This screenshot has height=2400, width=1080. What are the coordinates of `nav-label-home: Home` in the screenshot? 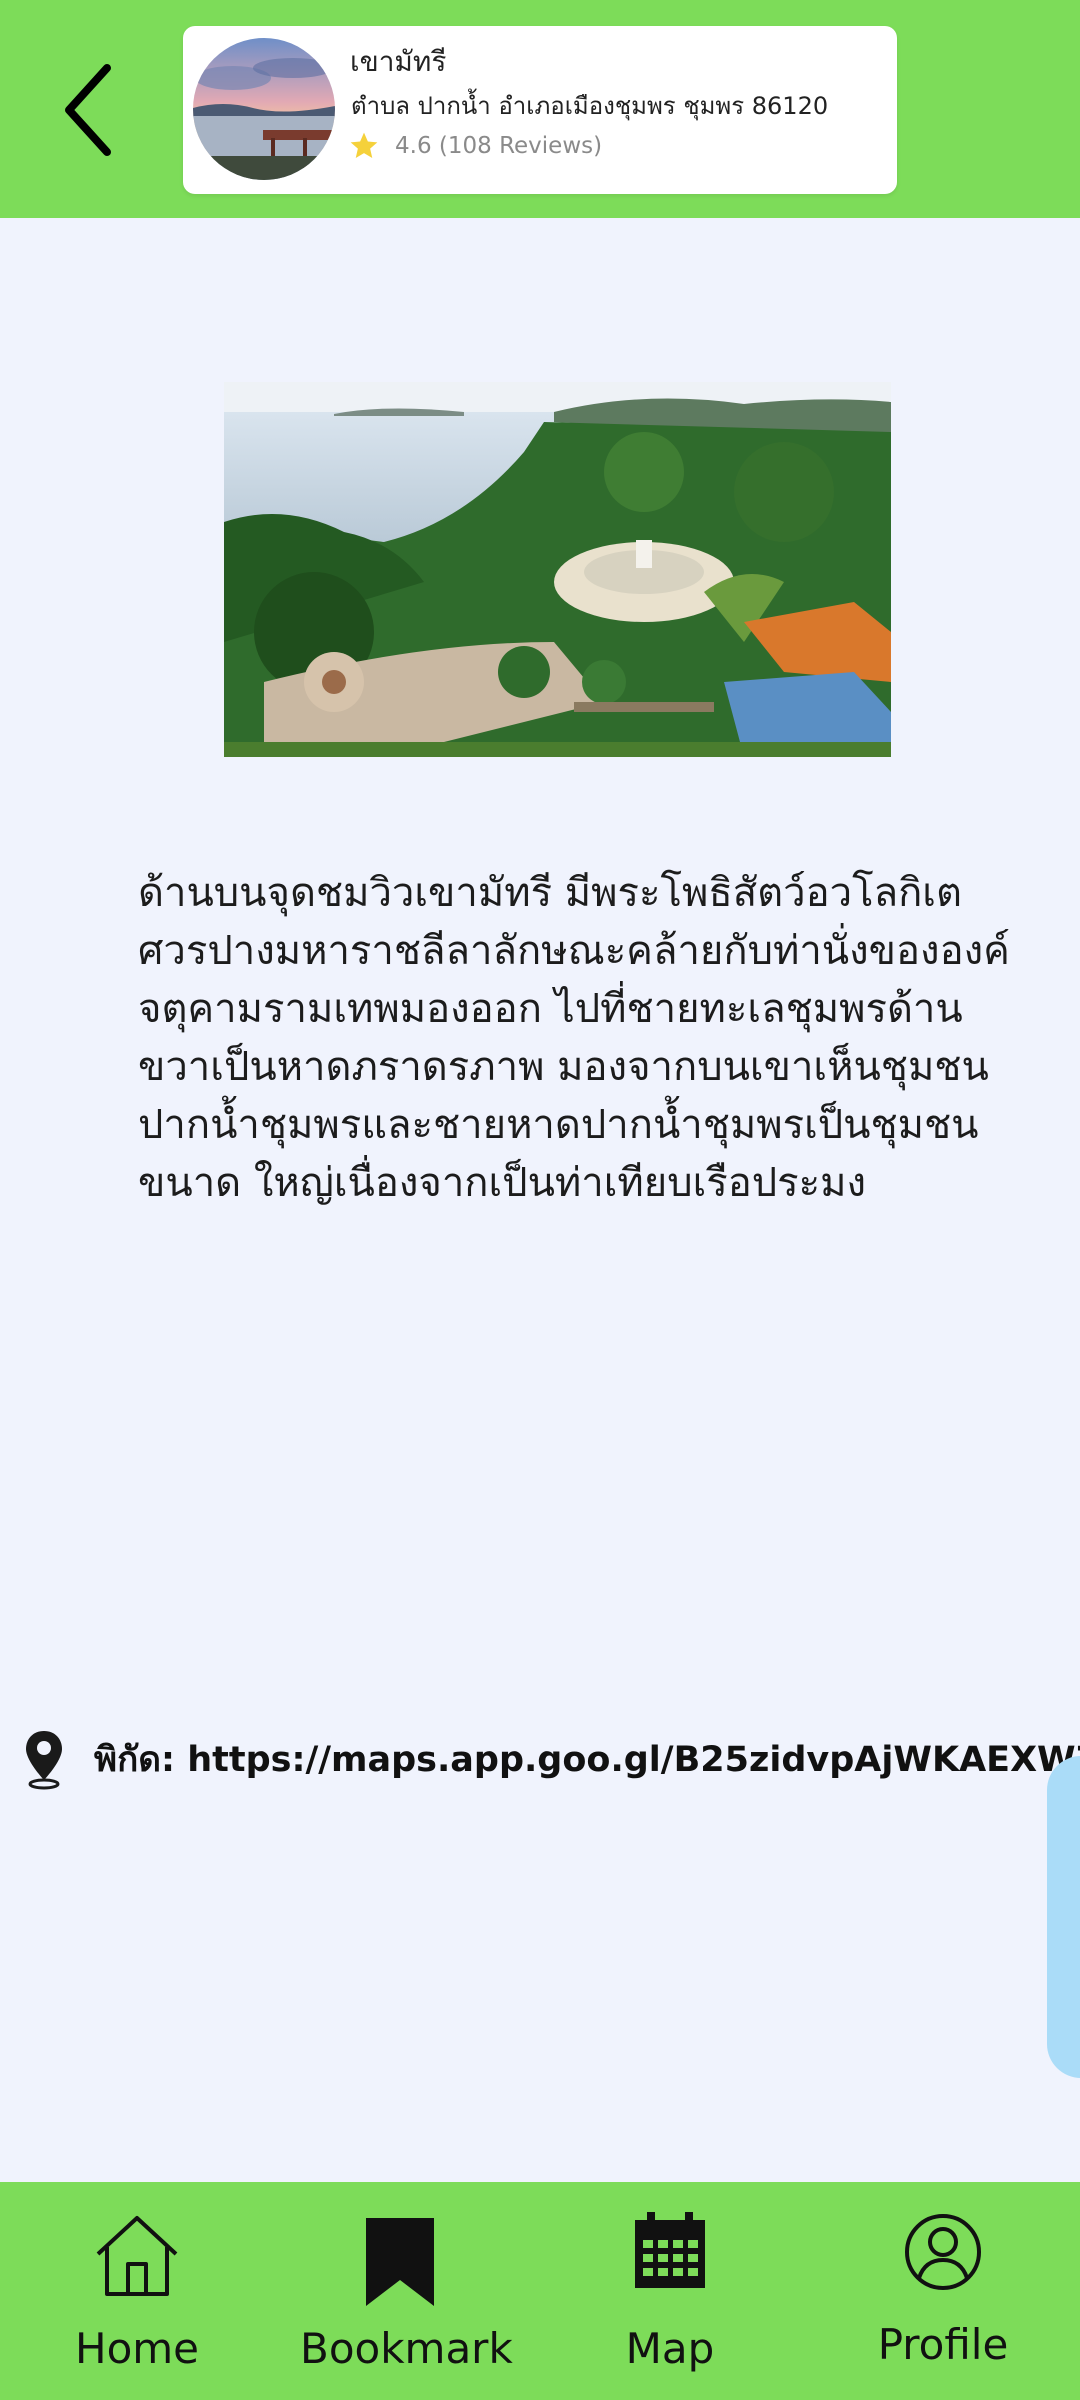 It's located at (137, 2348).